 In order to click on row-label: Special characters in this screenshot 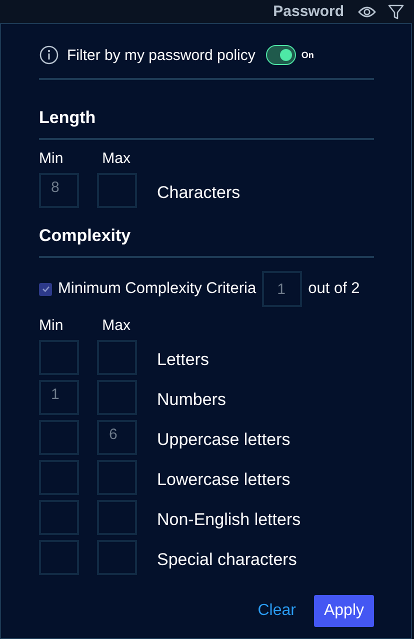, I will do `click(227, 559)`.